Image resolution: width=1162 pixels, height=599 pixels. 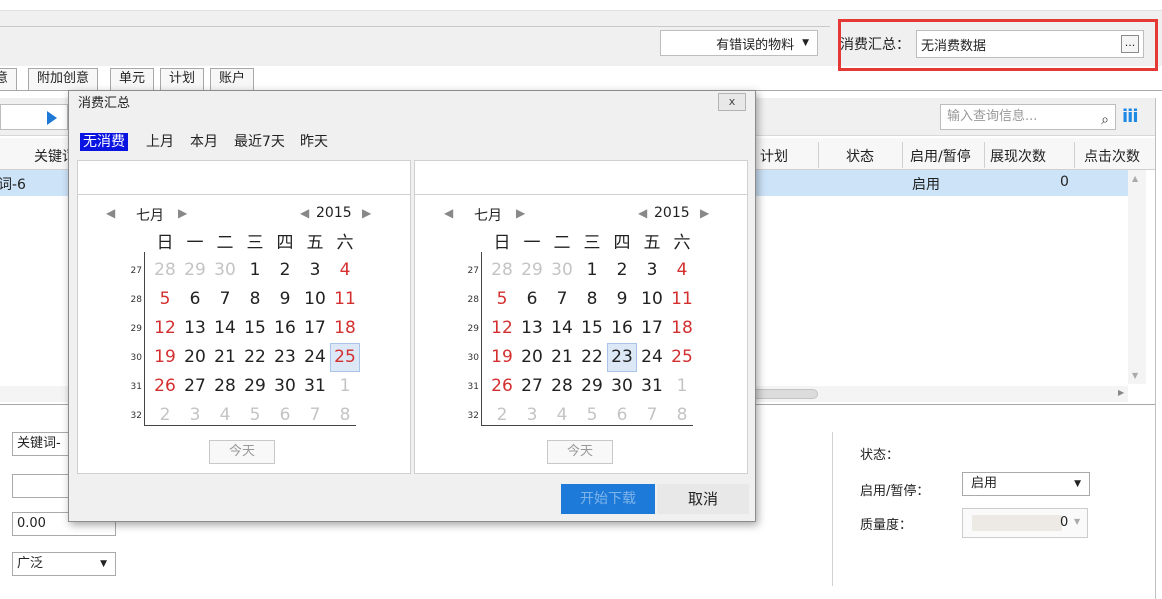 I want to click on calendar-day: 16, so click(x=622, y=328).